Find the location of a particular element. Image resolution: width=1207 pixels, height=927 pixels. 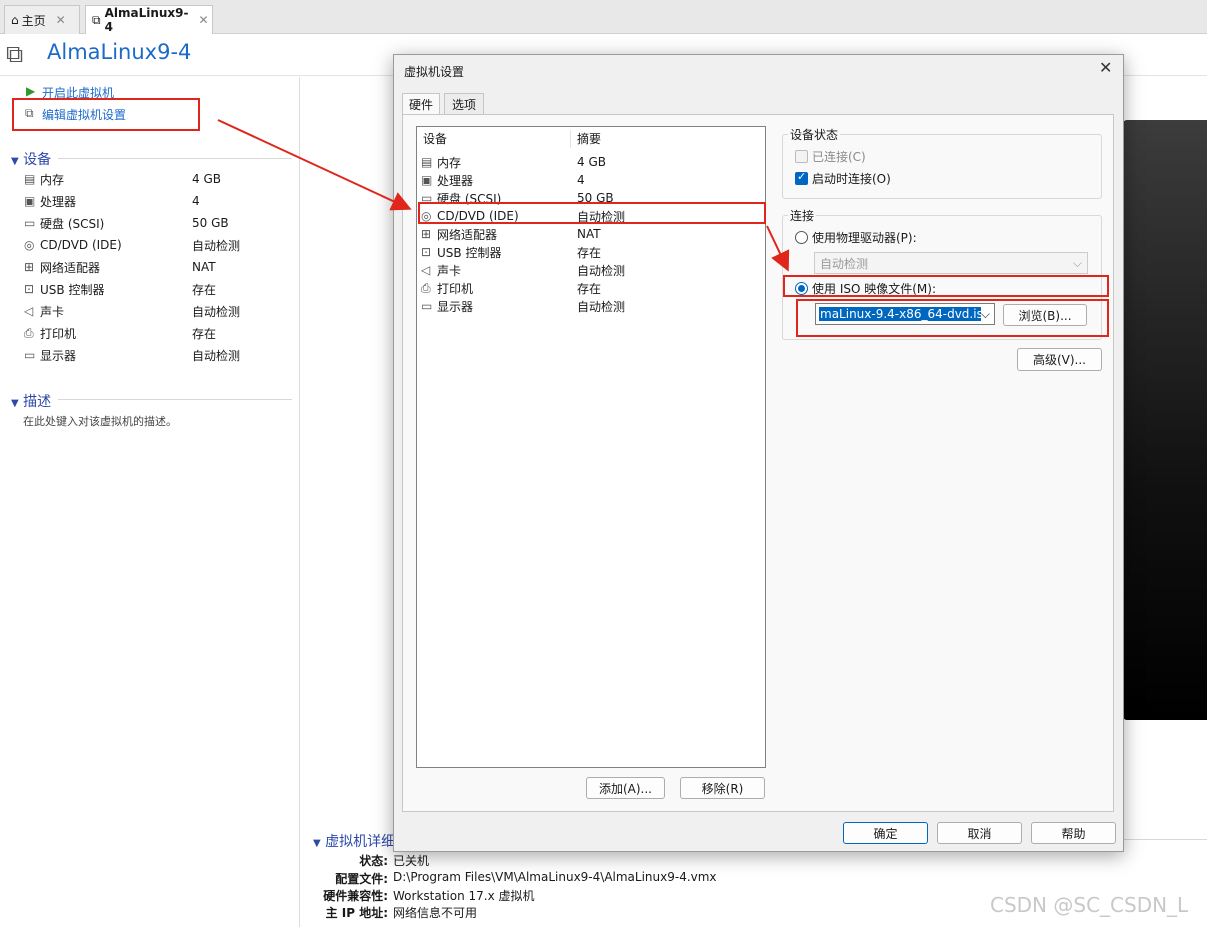

arrow-to-iso-option is located at coordinates (778, 248).